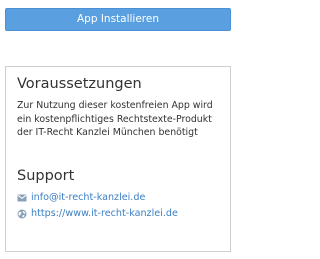  Describe the element at coordinates (22, 198) in the screenshot. I see `envelope-icon` at that location.